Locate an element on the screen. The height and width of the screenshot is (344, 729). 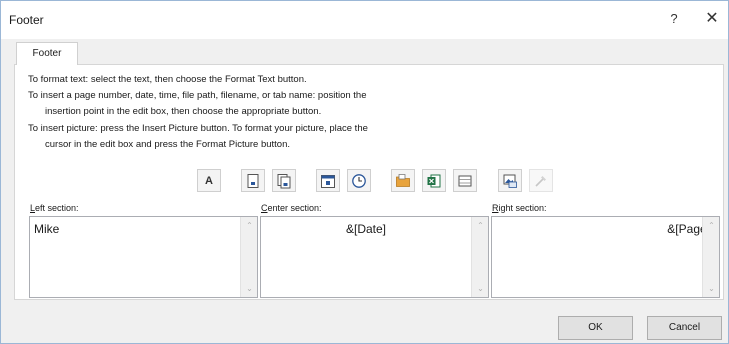
center-section-scrollbar: ⌃ ⌄ is located at coordinates (479, 257).